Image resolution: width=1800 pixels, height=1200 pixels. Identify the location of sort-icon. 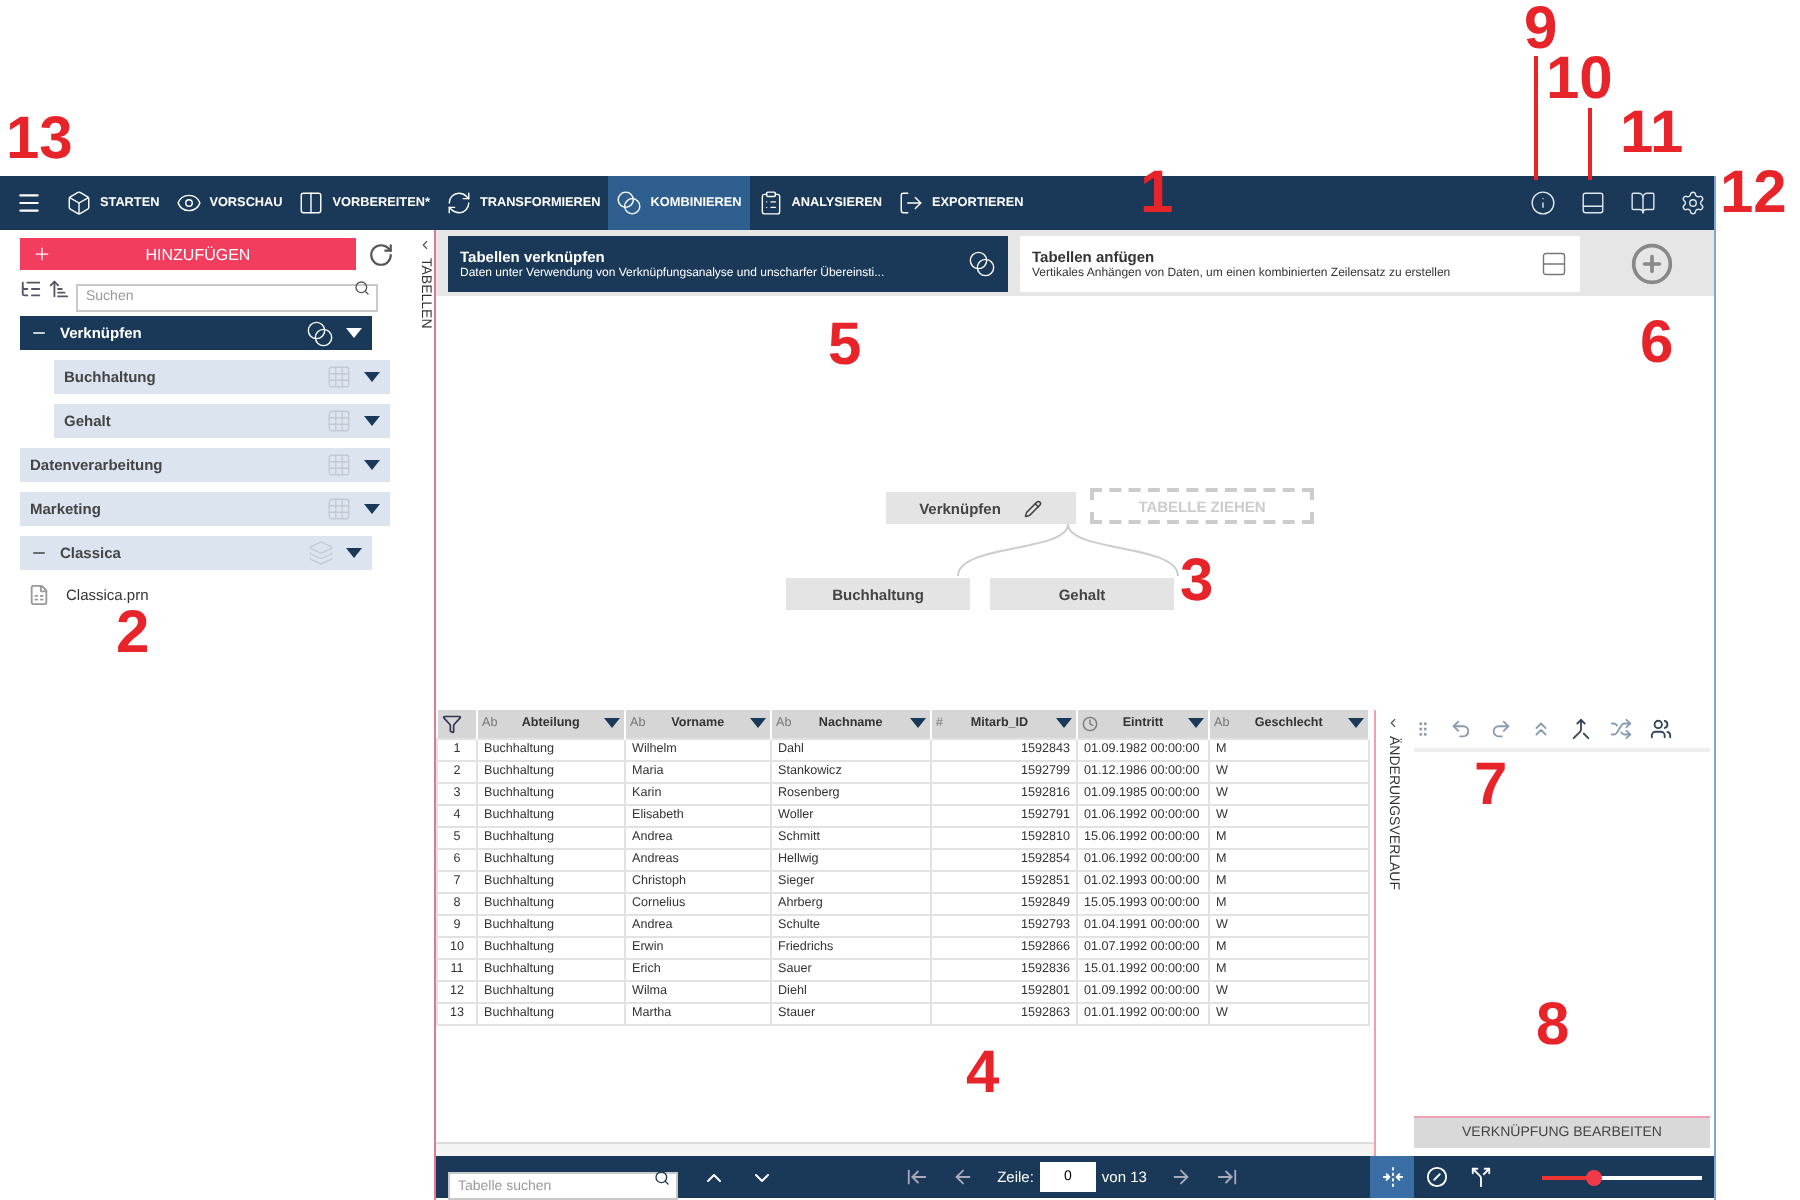
(59, 288).